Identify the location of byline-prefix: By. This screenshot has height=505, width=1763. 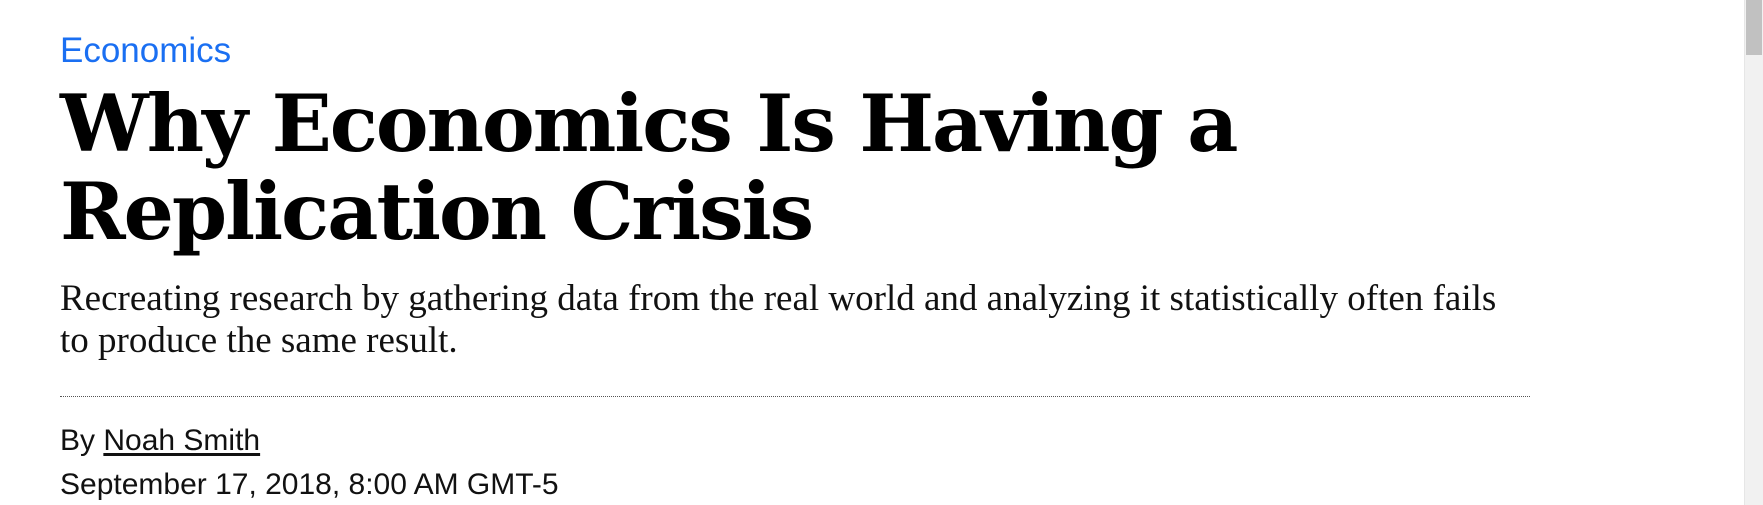
(78, 440).